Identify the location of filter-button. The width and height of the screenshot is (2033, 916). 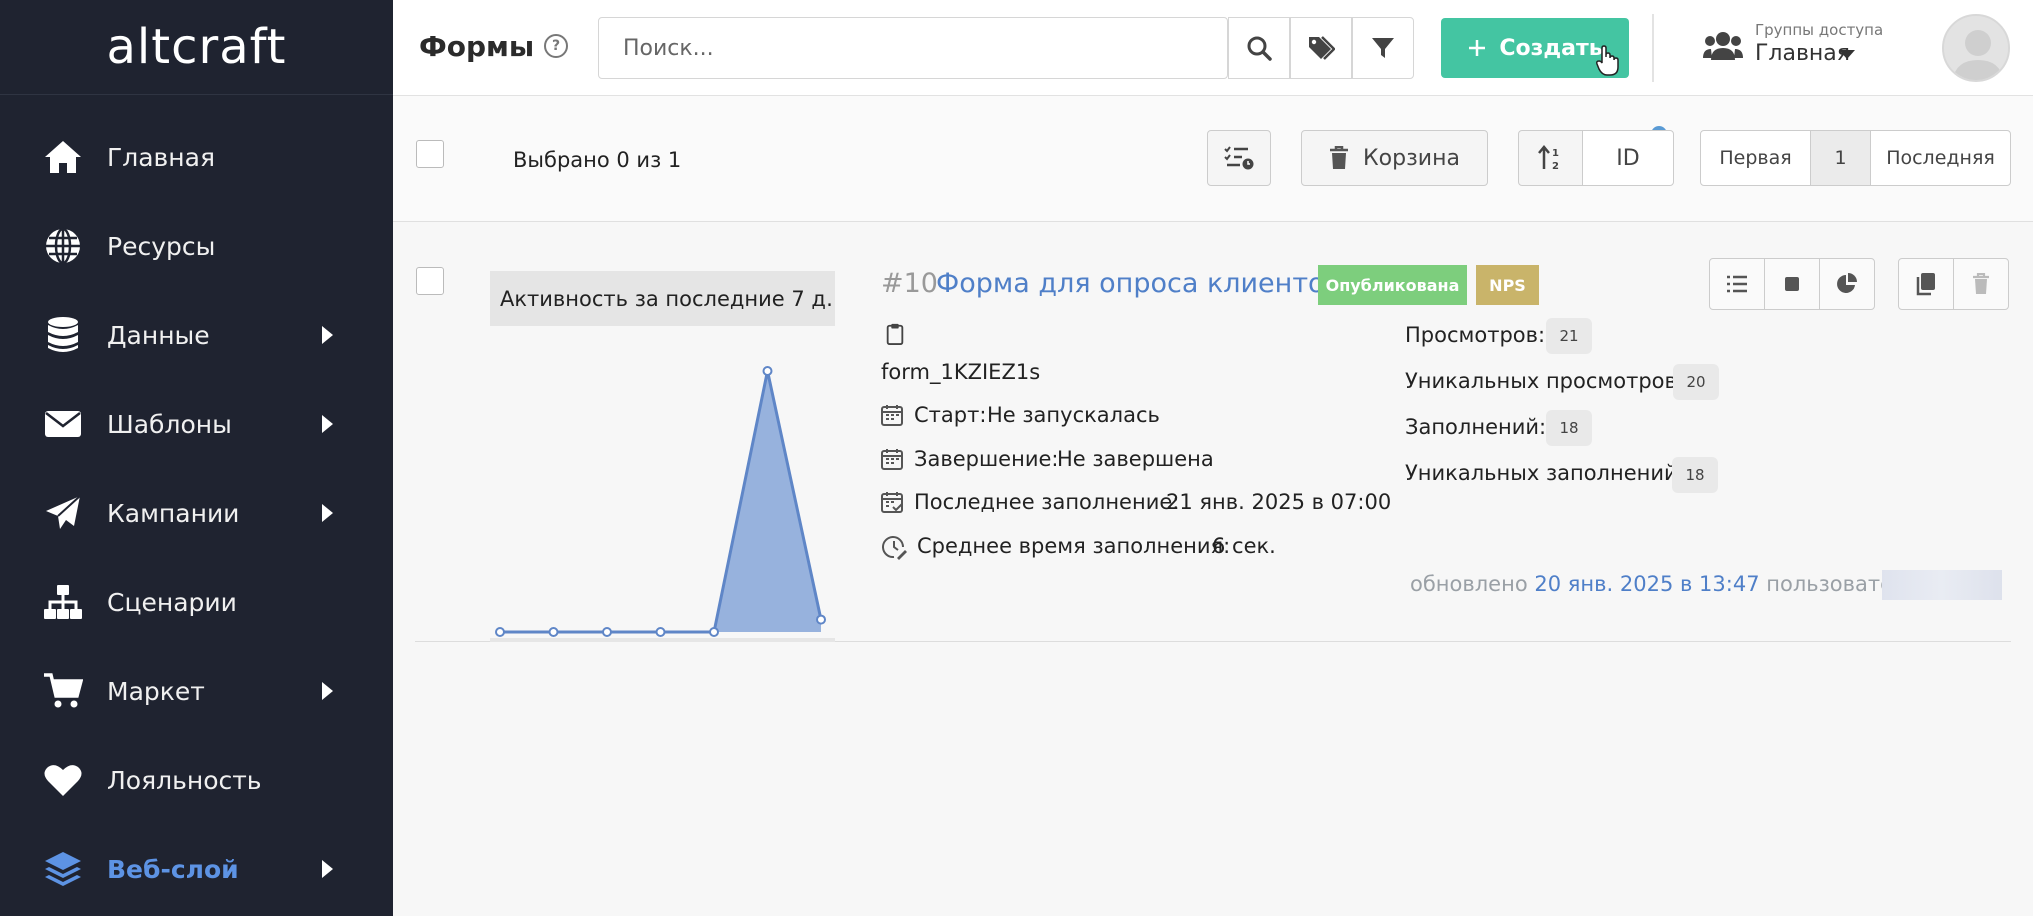
(1383, 48).